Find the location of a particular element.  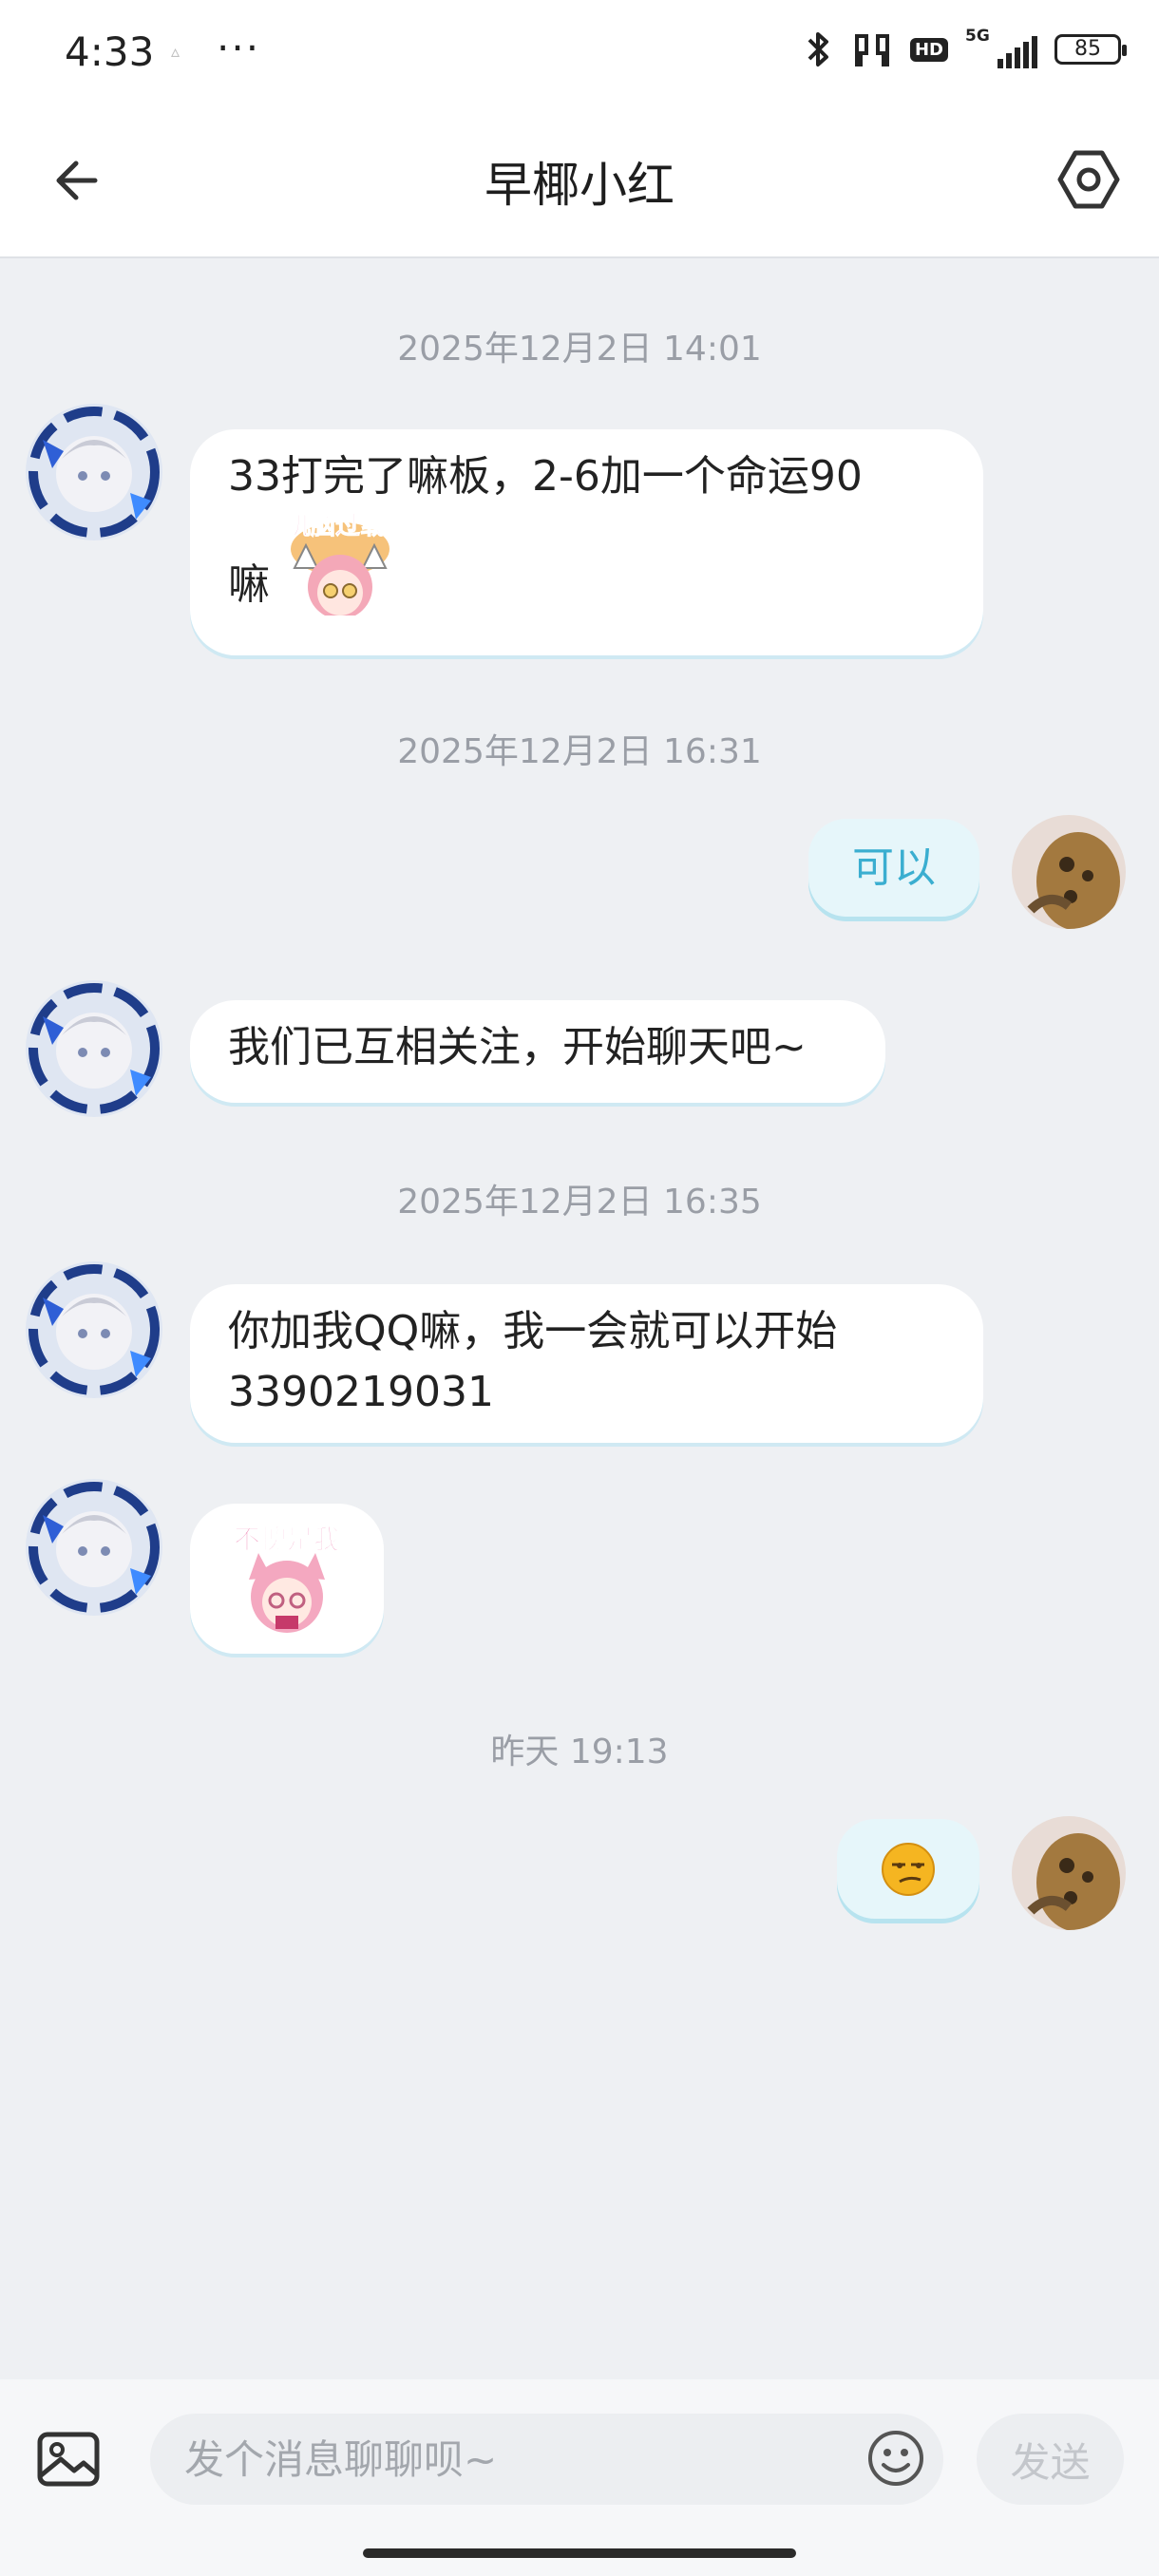

sticker-caption: 叽脑过载 is located at coordinates (335, 526).